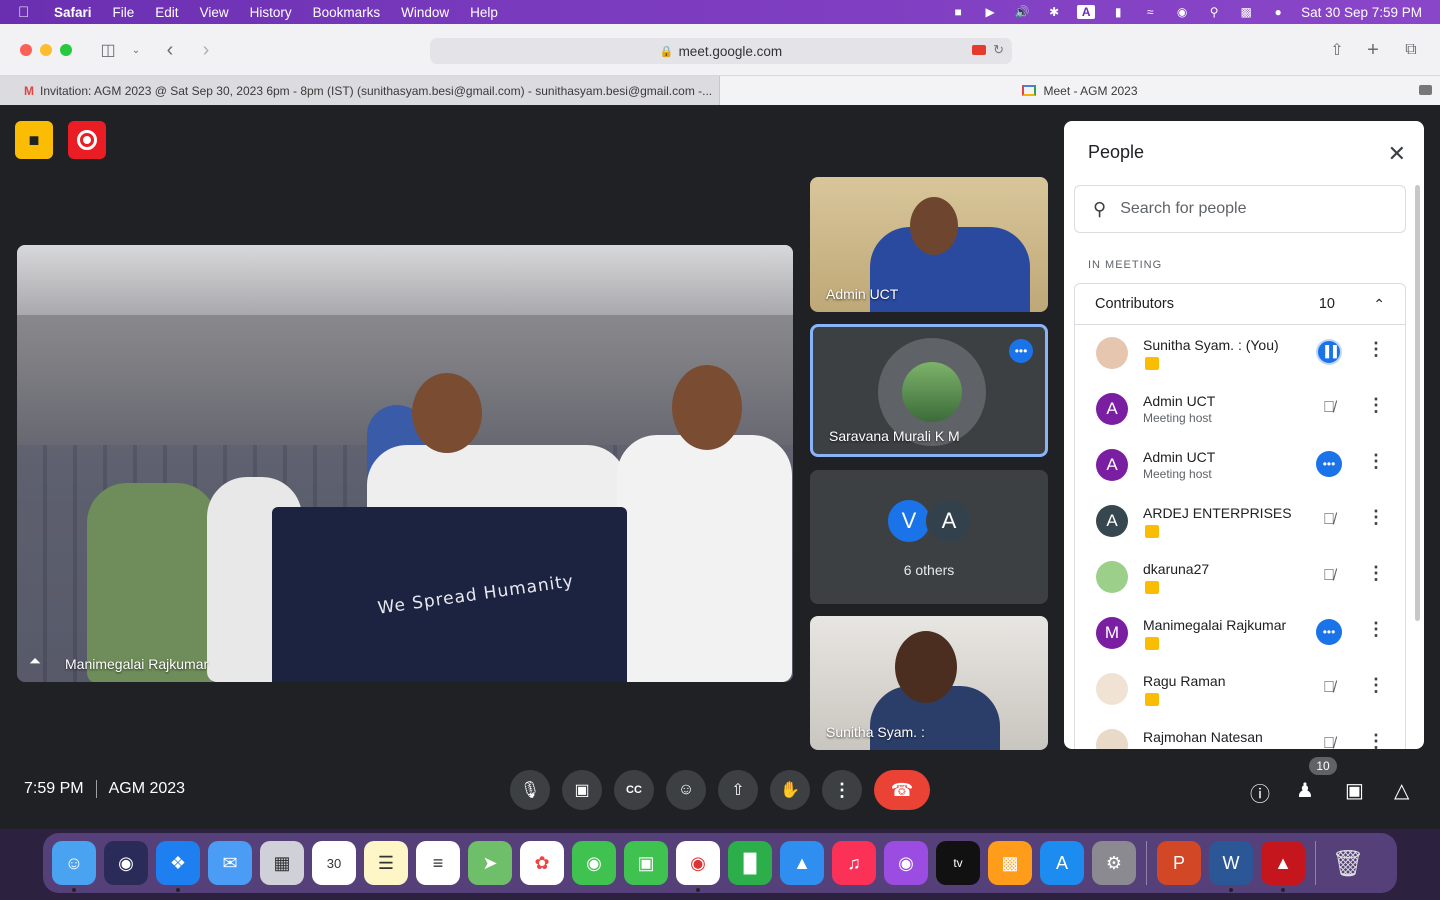 The height and width of the screenshot is (900, 1440). What do you see at coordinates (958, 863) in the screenshot?
I see `apple-tv-icon: tv` at bounding box center [958, 863].